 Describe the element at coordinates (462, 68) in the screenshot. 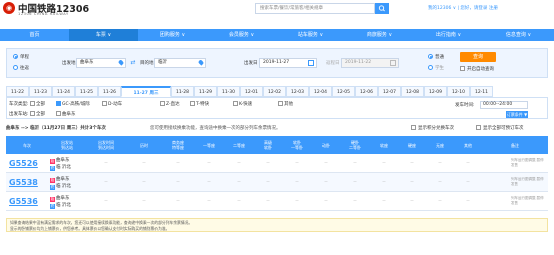

I see `auto-query-checkbox` at that location.